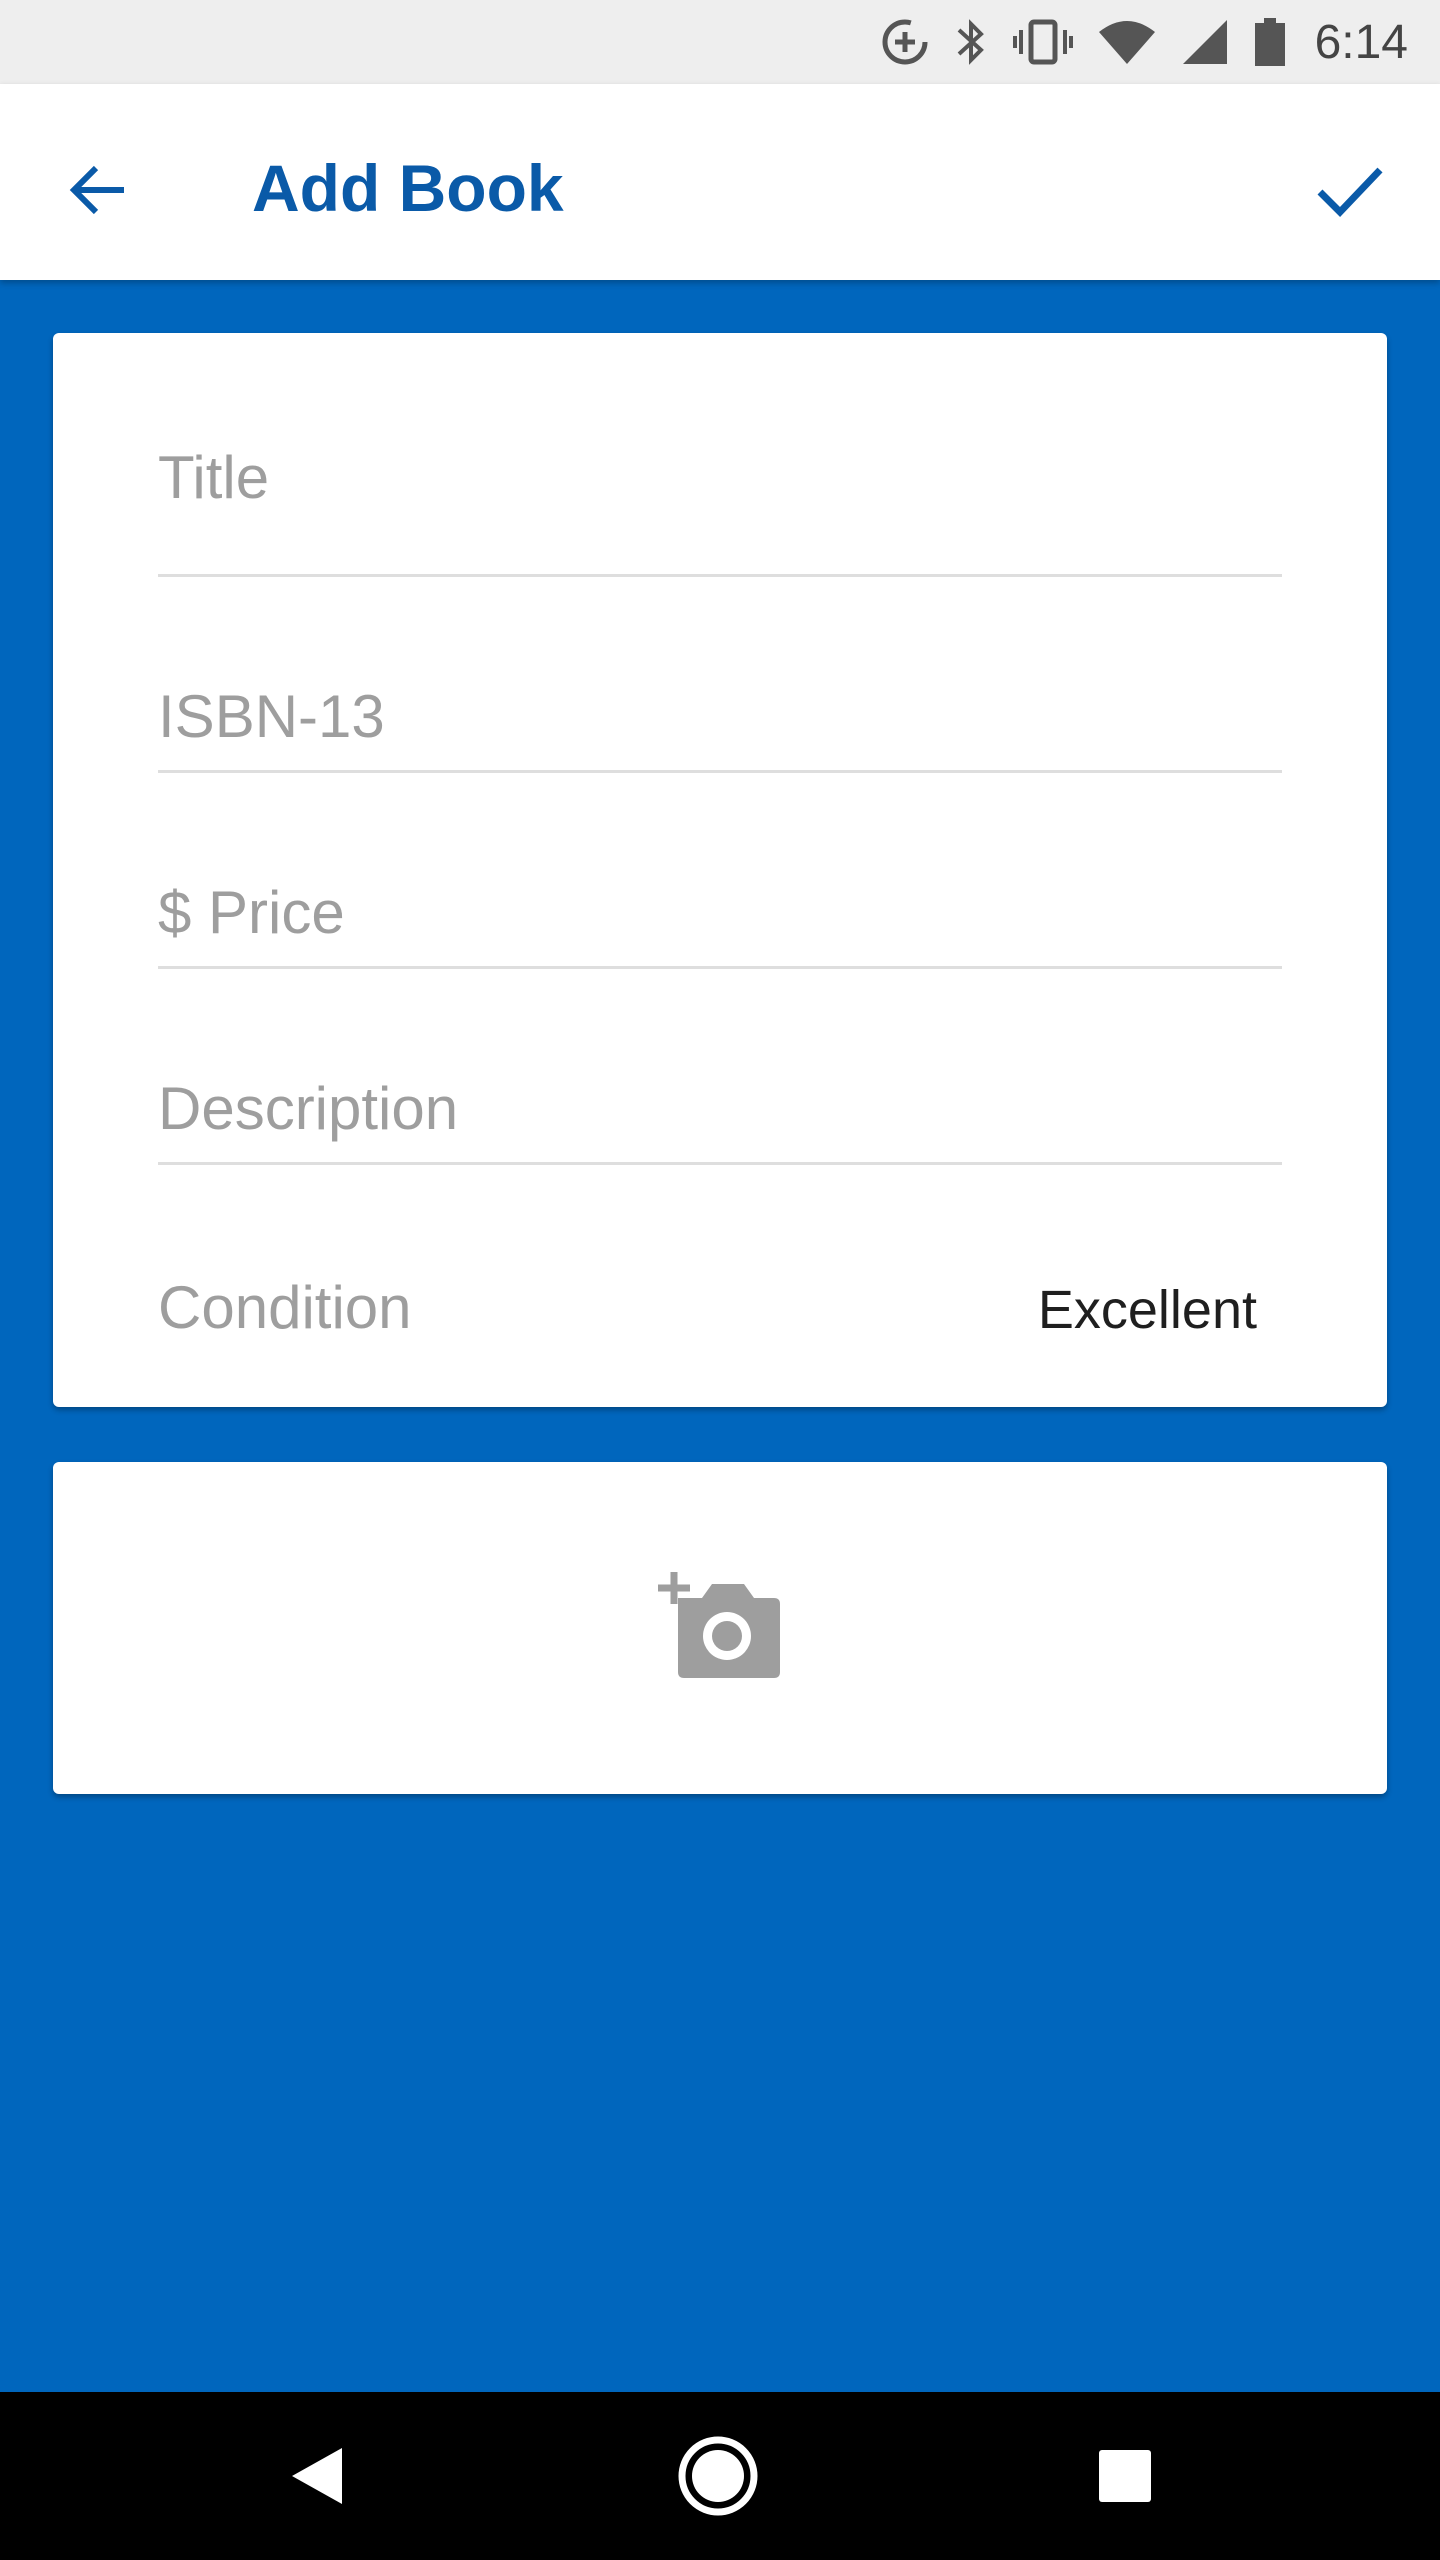 This screenshot has height=2560, width=1440. I want to click on nav-recents-button, so click(1125, 2476).